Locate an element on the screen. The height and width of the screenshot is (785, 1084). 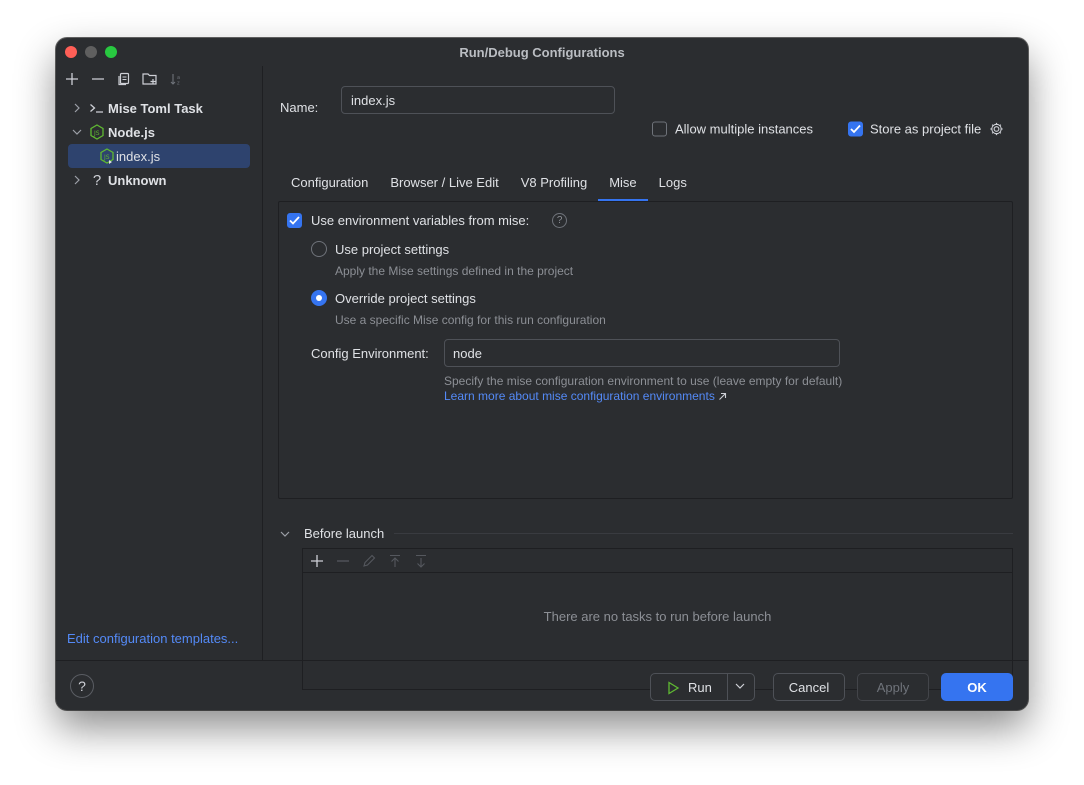
store-as-project-file-option: Store as project file is located at coordinates (926, 129).